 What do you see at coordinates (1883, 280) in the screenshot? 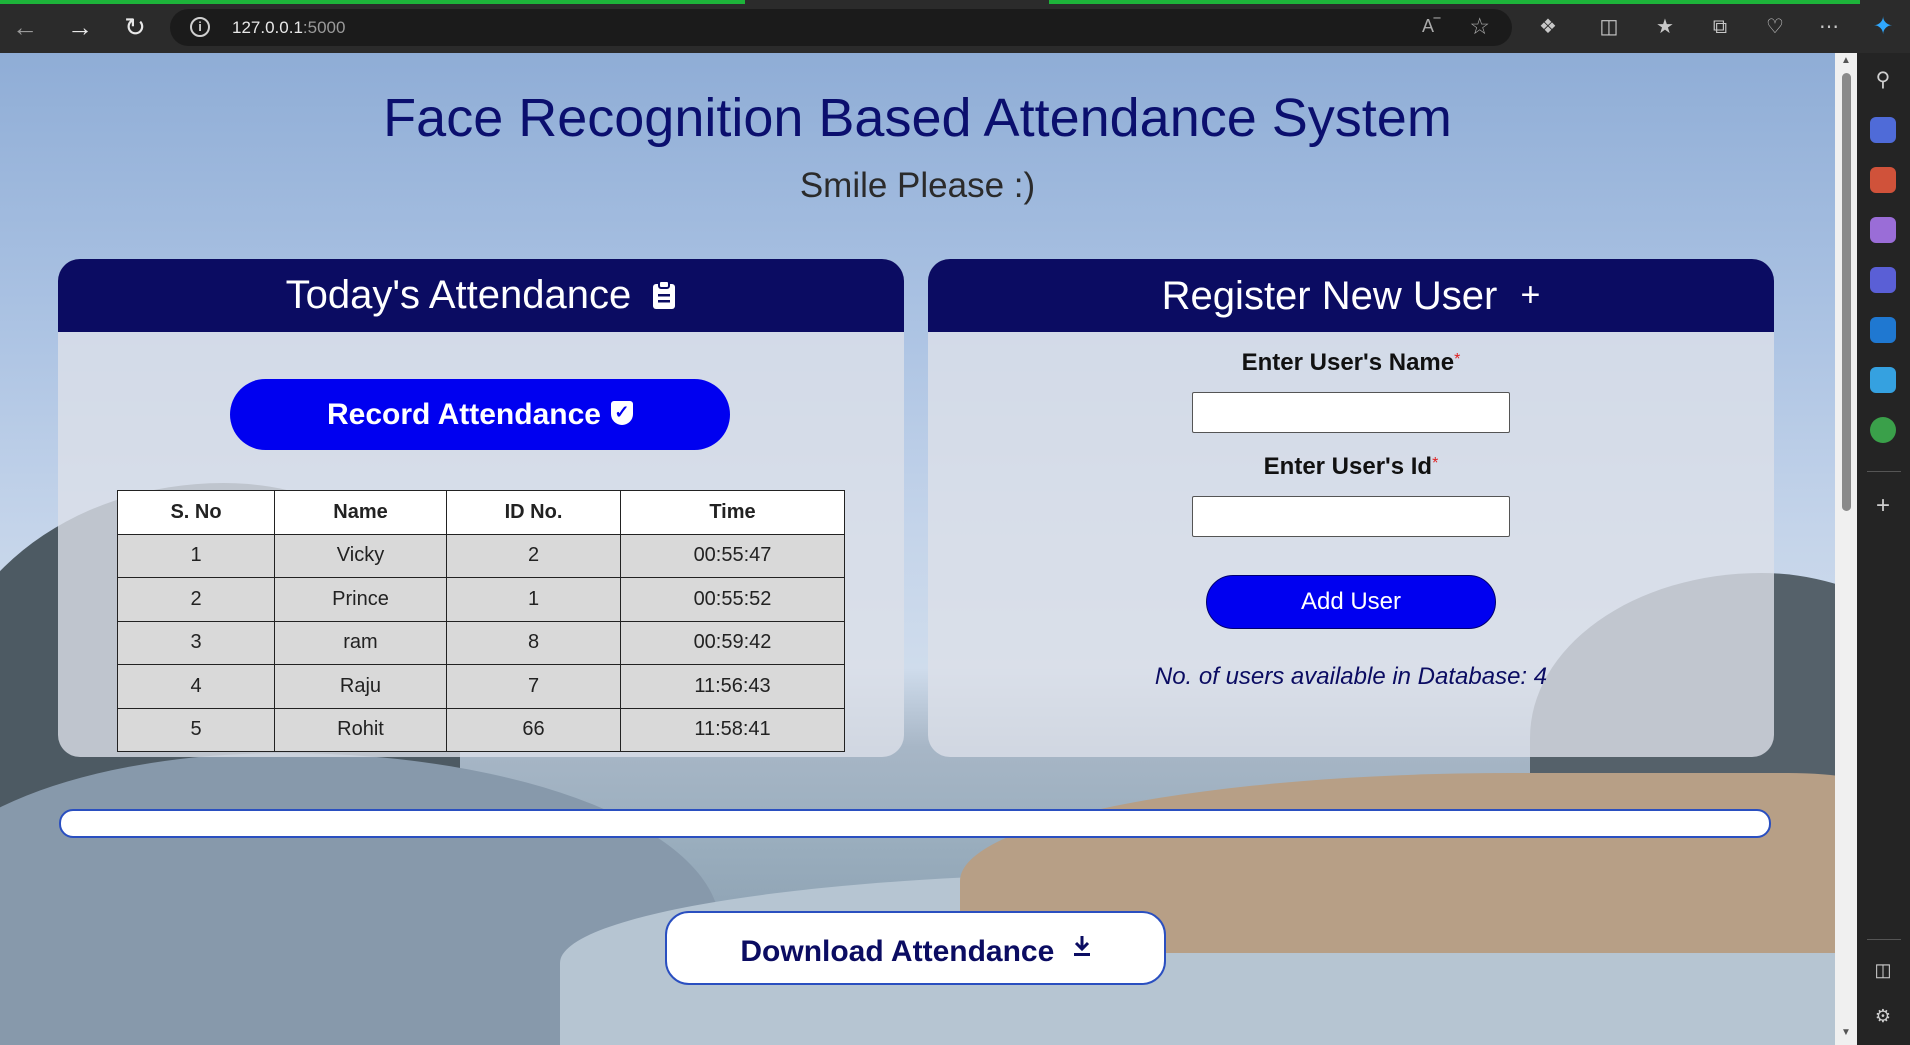
I see `m365-icon` at bounding box center [1883, 280].